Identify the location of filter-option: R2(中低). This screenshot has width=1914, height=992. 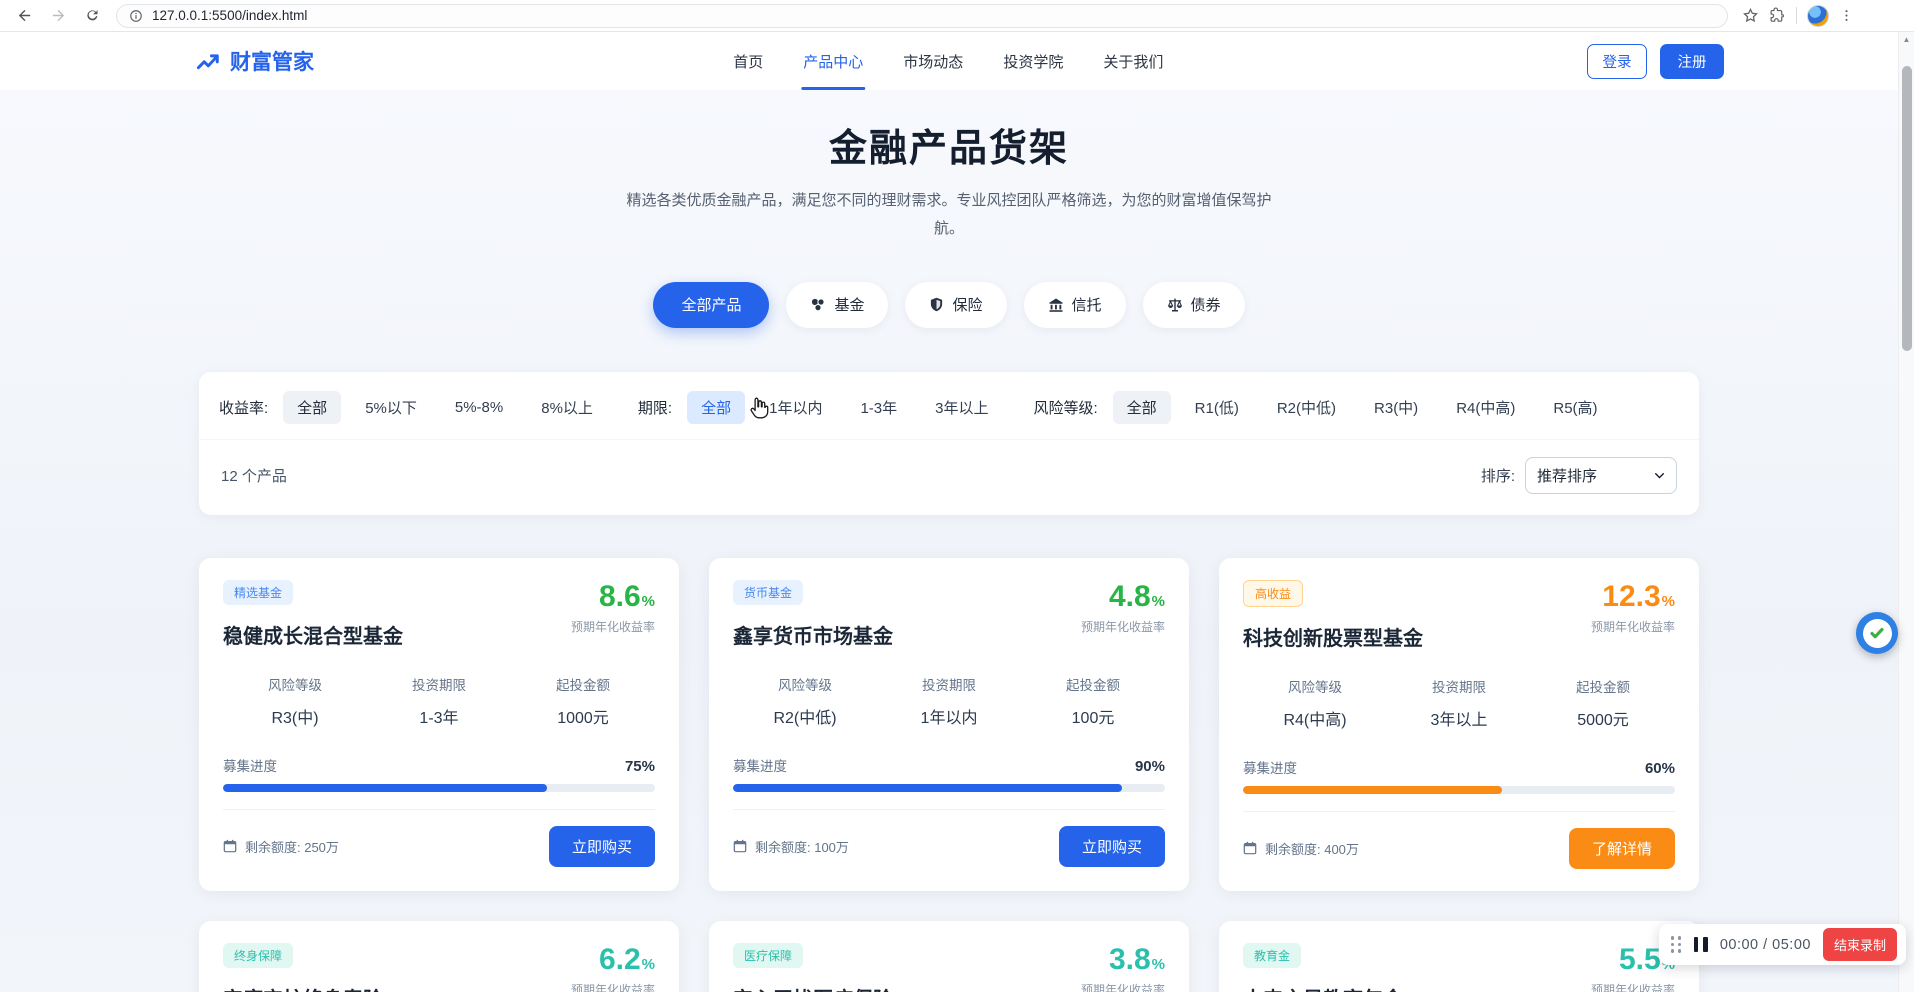
(1306, 407).